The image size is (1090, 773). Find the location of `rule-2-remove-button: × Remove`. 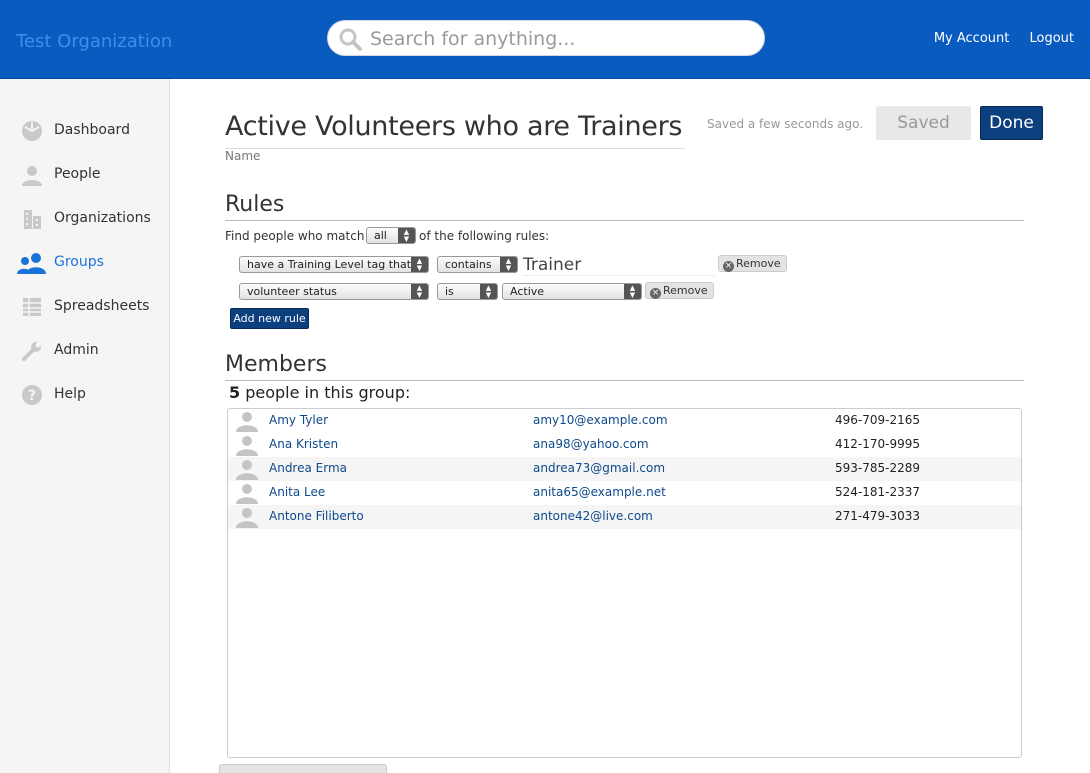

rule-2-remove-button: × Remove is located at coordinates (679, 290).